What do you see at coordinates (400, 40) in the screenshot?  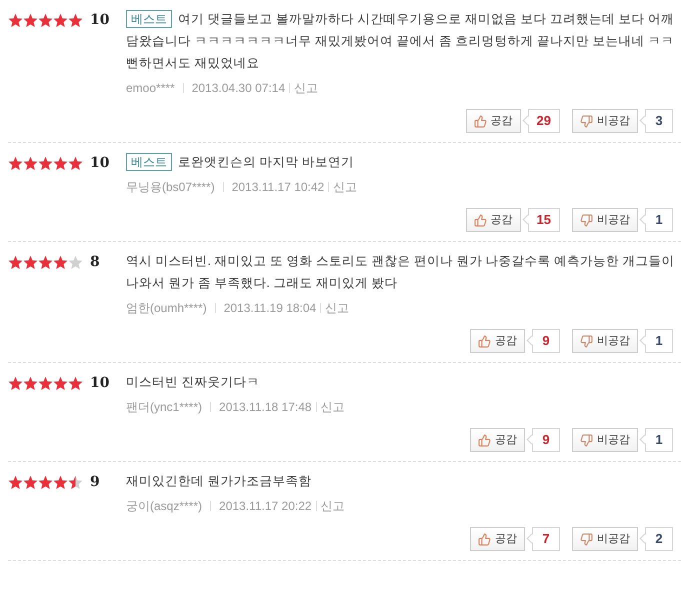 I see `review-text: 베스트 여기 댓글들보고 볼까말까하다 시간떼우기용으로 재미없음 보다 끄려했는데 보다 어깨 담왔습니다 ㅋㅋㅋㅋㅋㅋㅋ너무 재밌게봤어여 끝에서 좀 흐리멍텅하게 끝나지만 보는내네 ㅋㅋ뻔하면서도 재밌었네요` at bounding box center [400, 40].